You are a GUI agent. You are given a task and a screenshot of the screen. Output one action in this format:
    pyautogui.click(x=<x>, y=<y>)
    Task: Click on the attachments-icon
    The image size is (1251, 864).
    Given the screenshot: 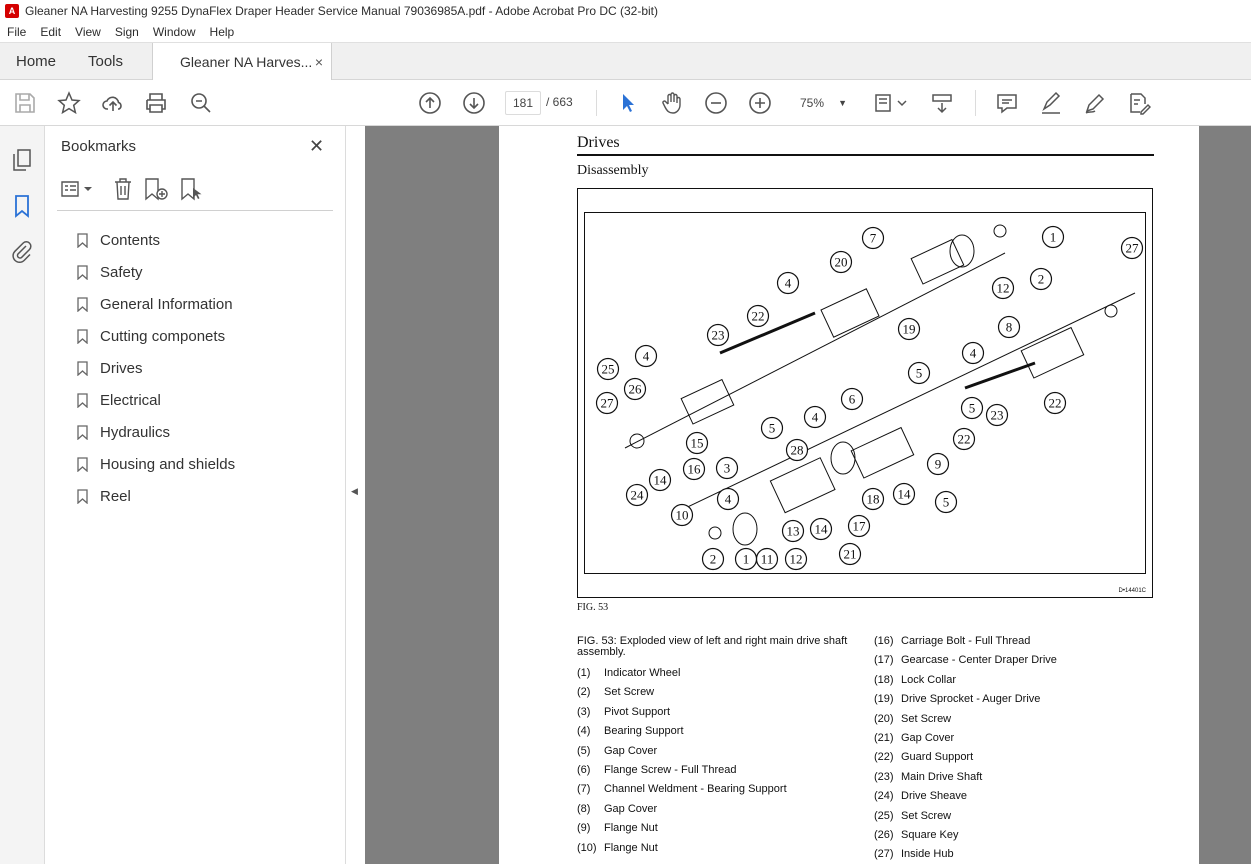 What is the action you would take?
    pyautogui.click(x=22, y=252)
    